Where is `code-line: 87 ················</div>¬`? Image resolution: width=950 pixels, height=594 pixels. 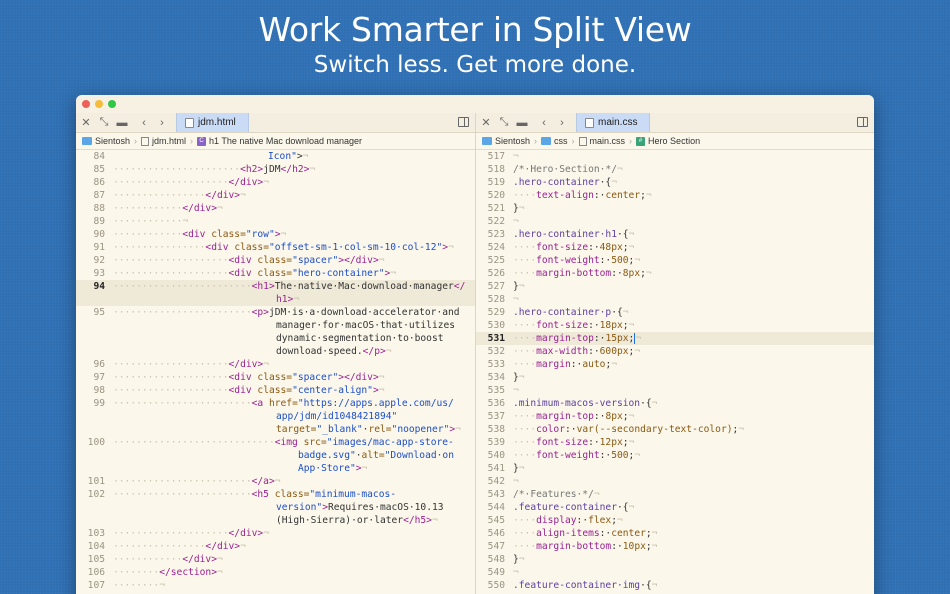
code-line: 87 ················</div>¬ is located at coordinates (275, 195).